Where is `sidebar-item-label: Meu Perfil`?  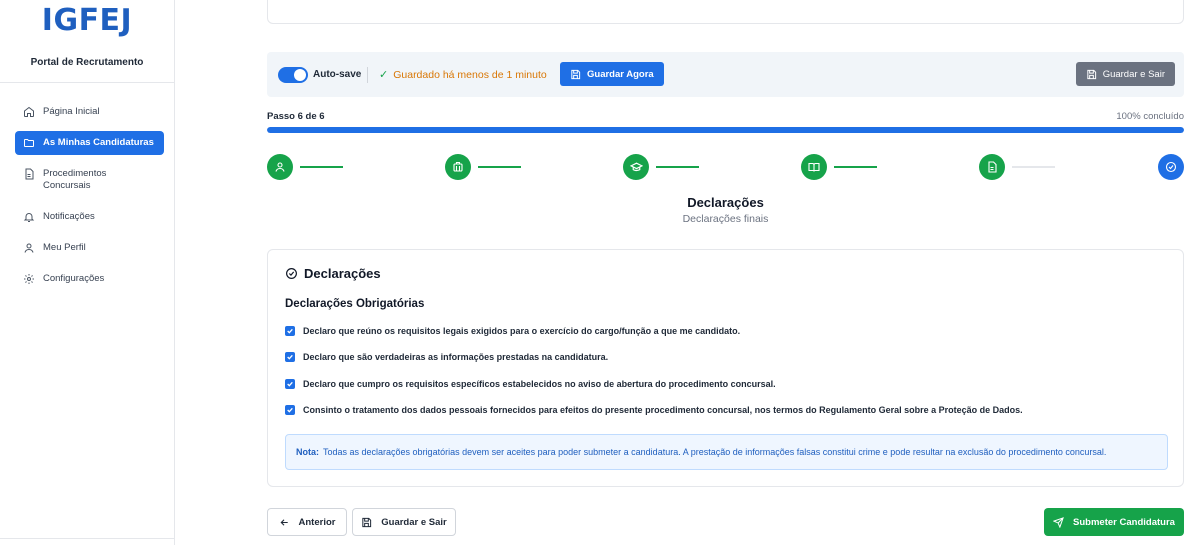
sidebar-item-label: Meu Perfil is located at coordinates (64, 247).